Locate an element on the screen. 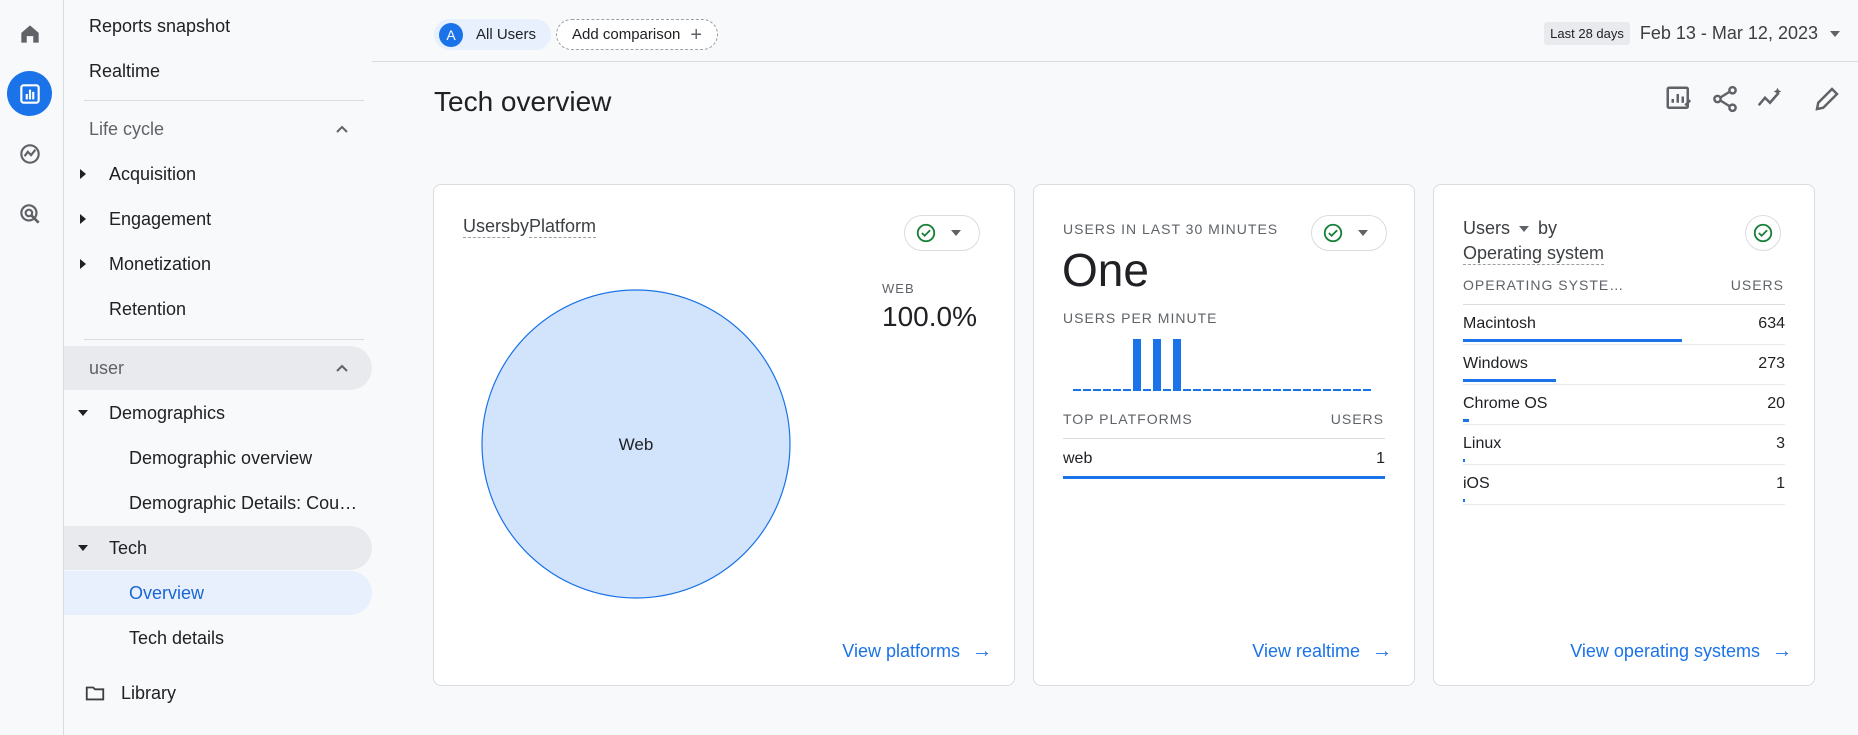 The width and height of the screenshot is (1858, 735). realtime-users-value: One is located at coordinates (1105, 270).